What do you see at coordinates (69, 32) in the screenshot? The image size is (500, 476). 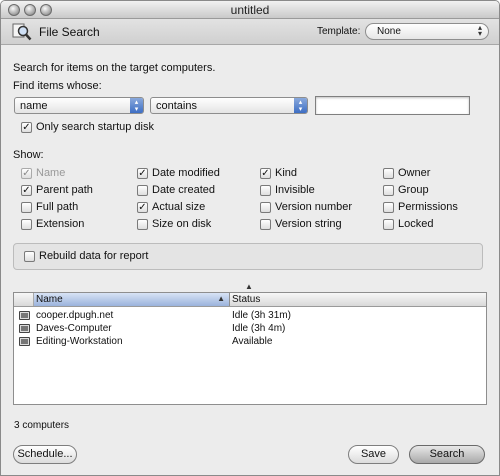 I see `toolbar-title: File Search` at bounding box center [69, 32].